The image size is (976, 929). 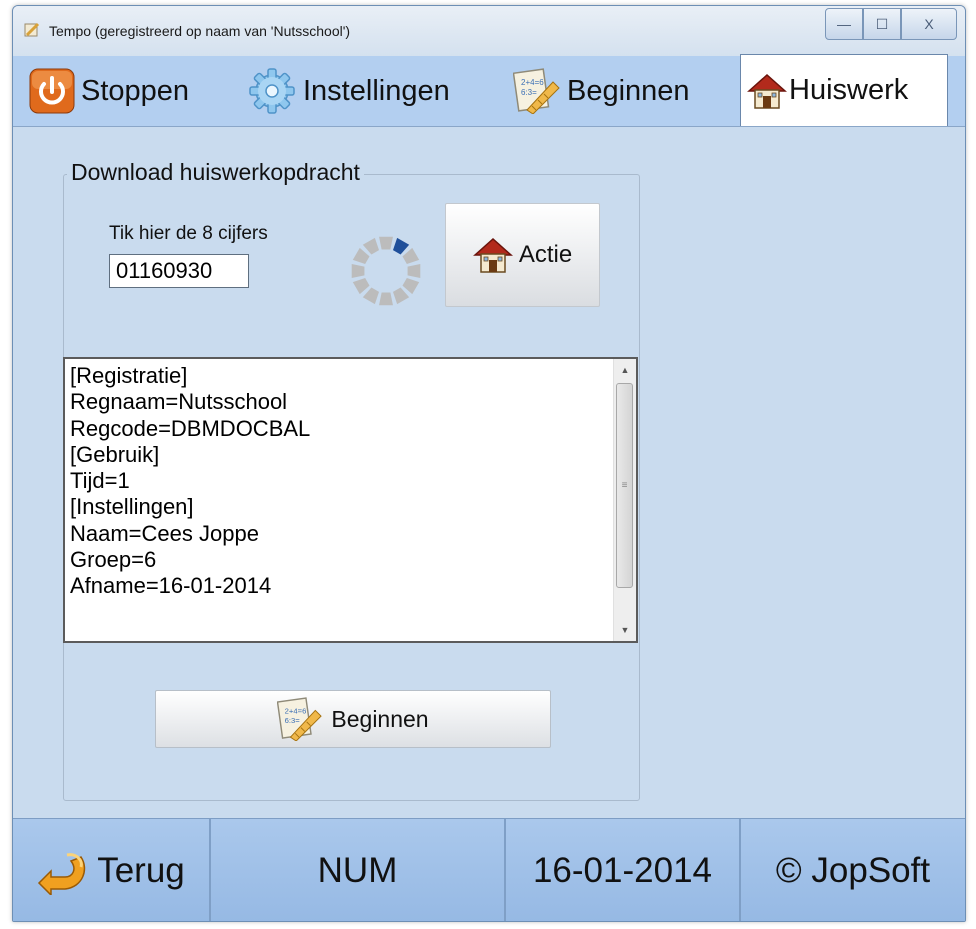 I want to click on gear-icon, so click(x=272, y=91).